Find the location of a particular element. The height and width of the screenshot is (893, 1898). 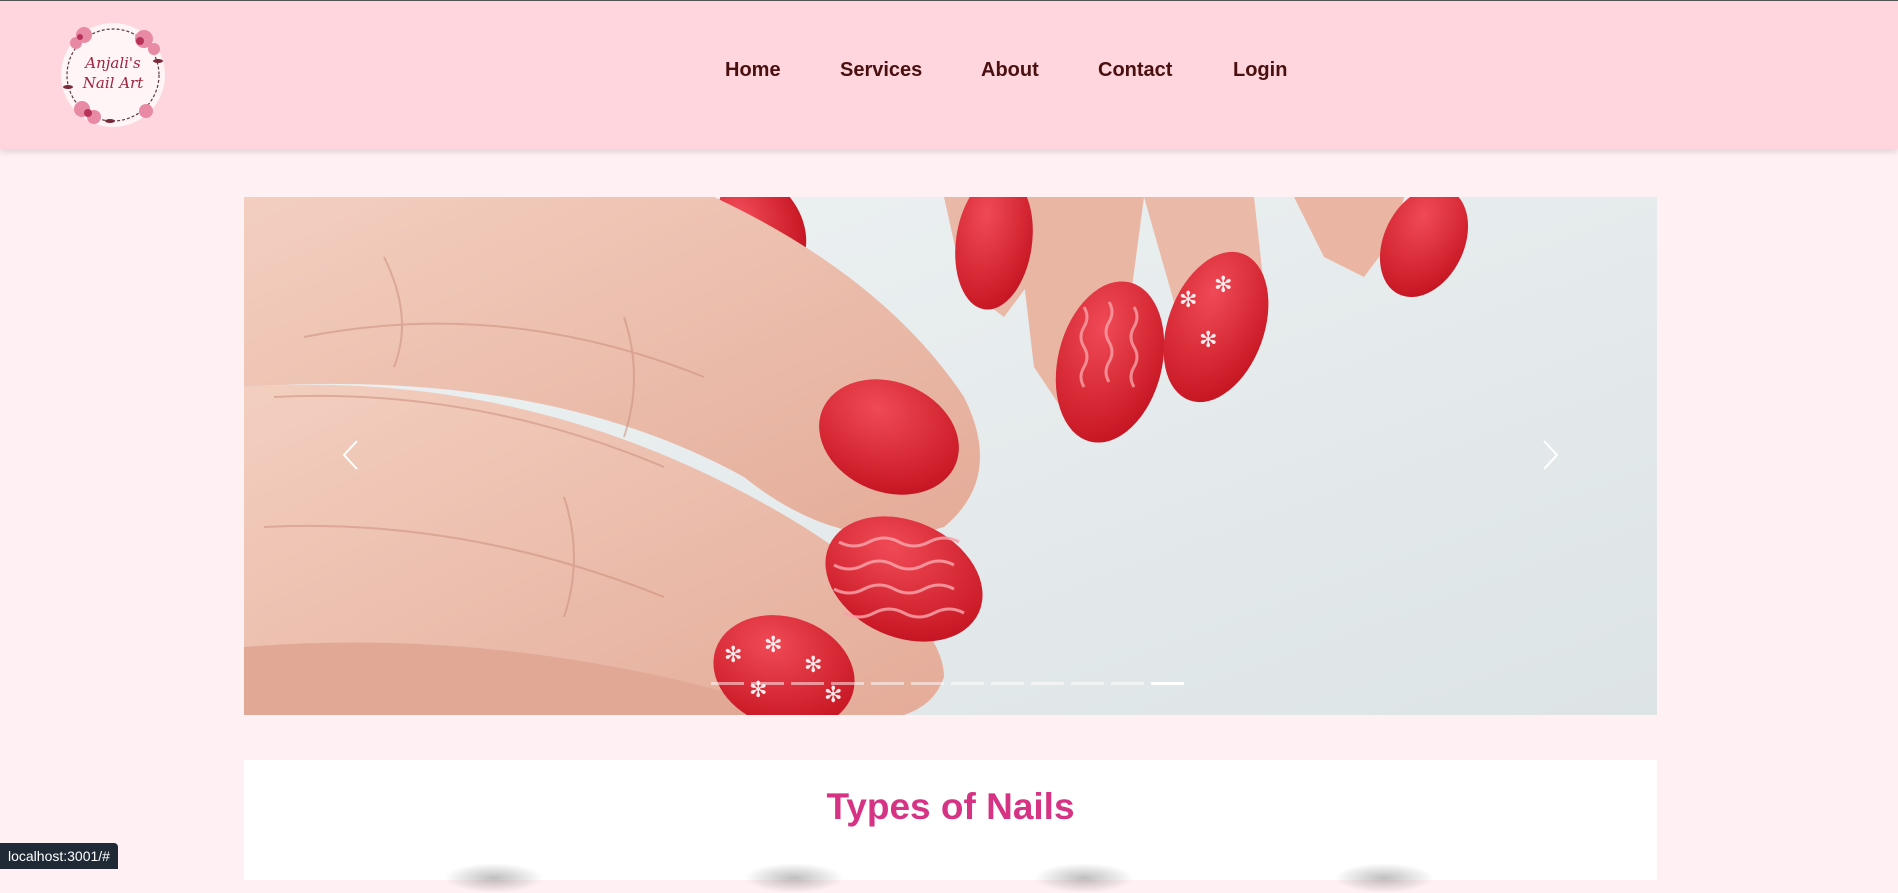

types-of-nails-section: Types of Nails is located at coordinates (950, 826).